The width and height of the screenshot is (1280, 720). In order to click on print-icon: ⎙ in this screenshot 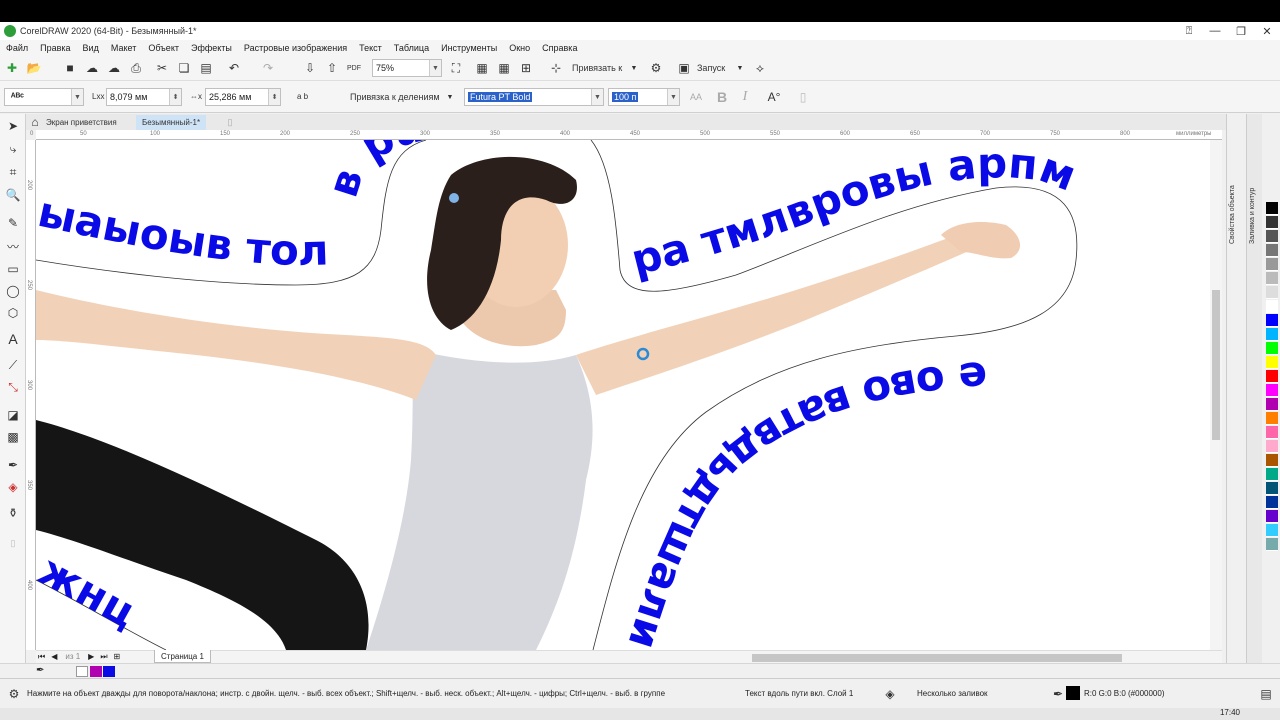, I will do `click(136, 68)`.